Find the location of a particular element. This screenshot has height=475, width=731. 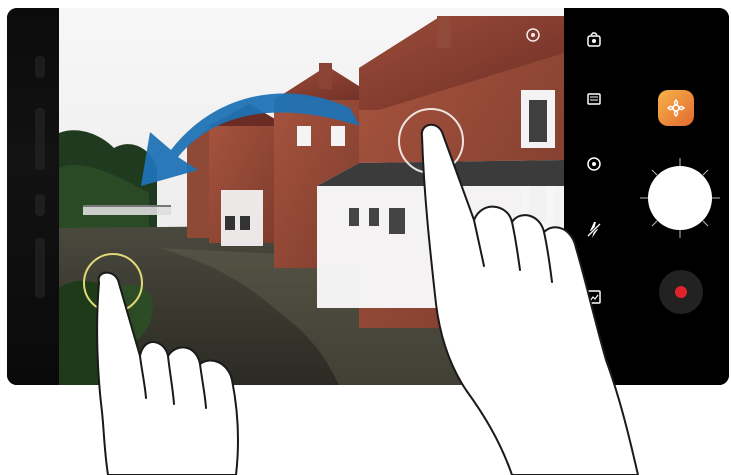

flower-filter-icon is located at coordinates (676, 108).